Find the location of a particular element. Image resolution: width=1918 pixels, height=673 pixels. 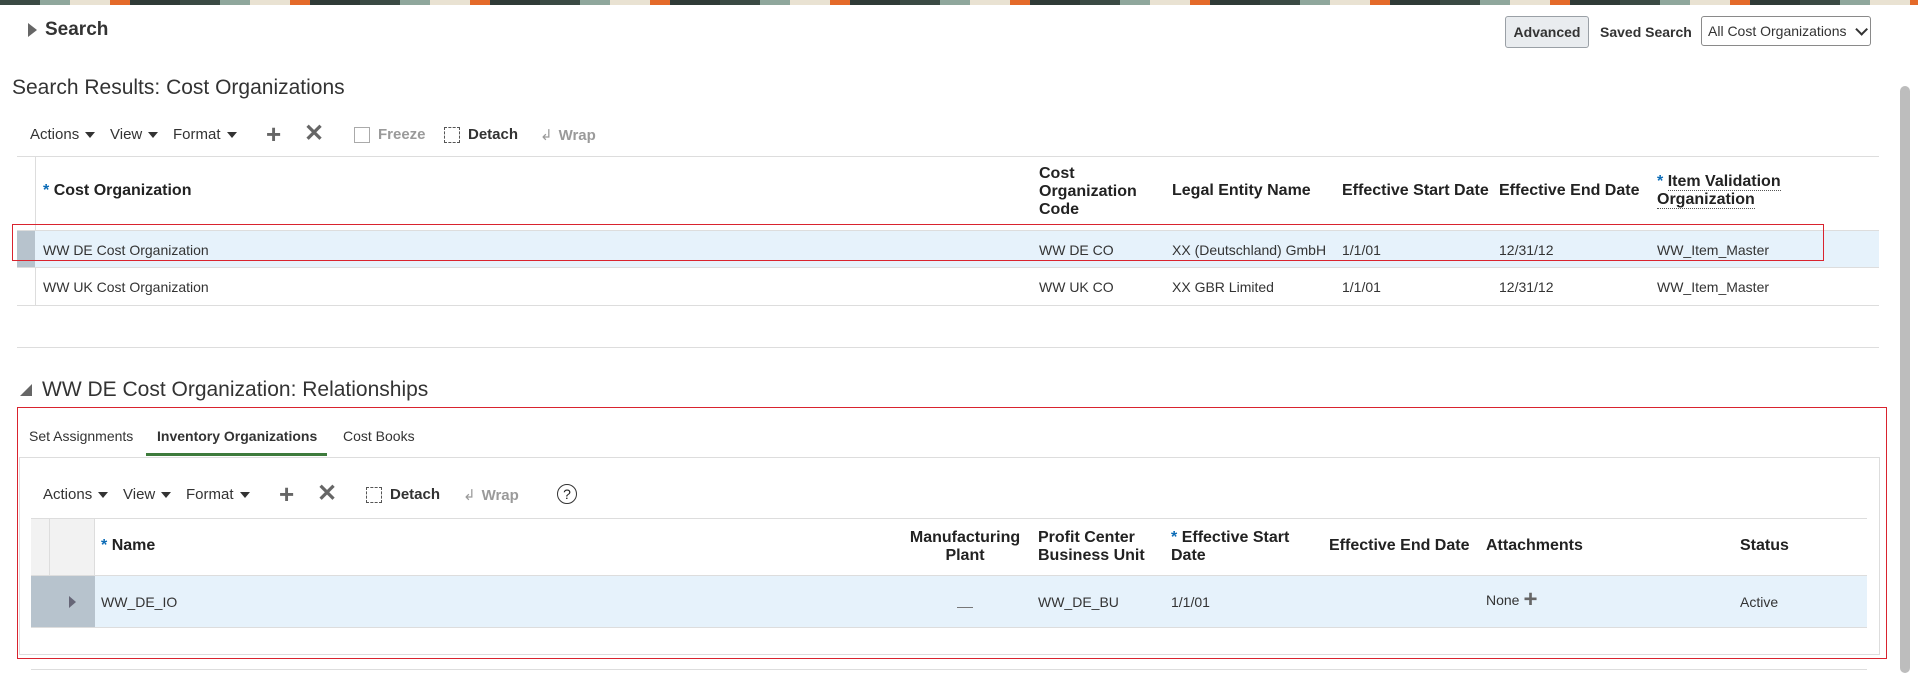

search-section-header: Search is located at coordinates (68, 30).